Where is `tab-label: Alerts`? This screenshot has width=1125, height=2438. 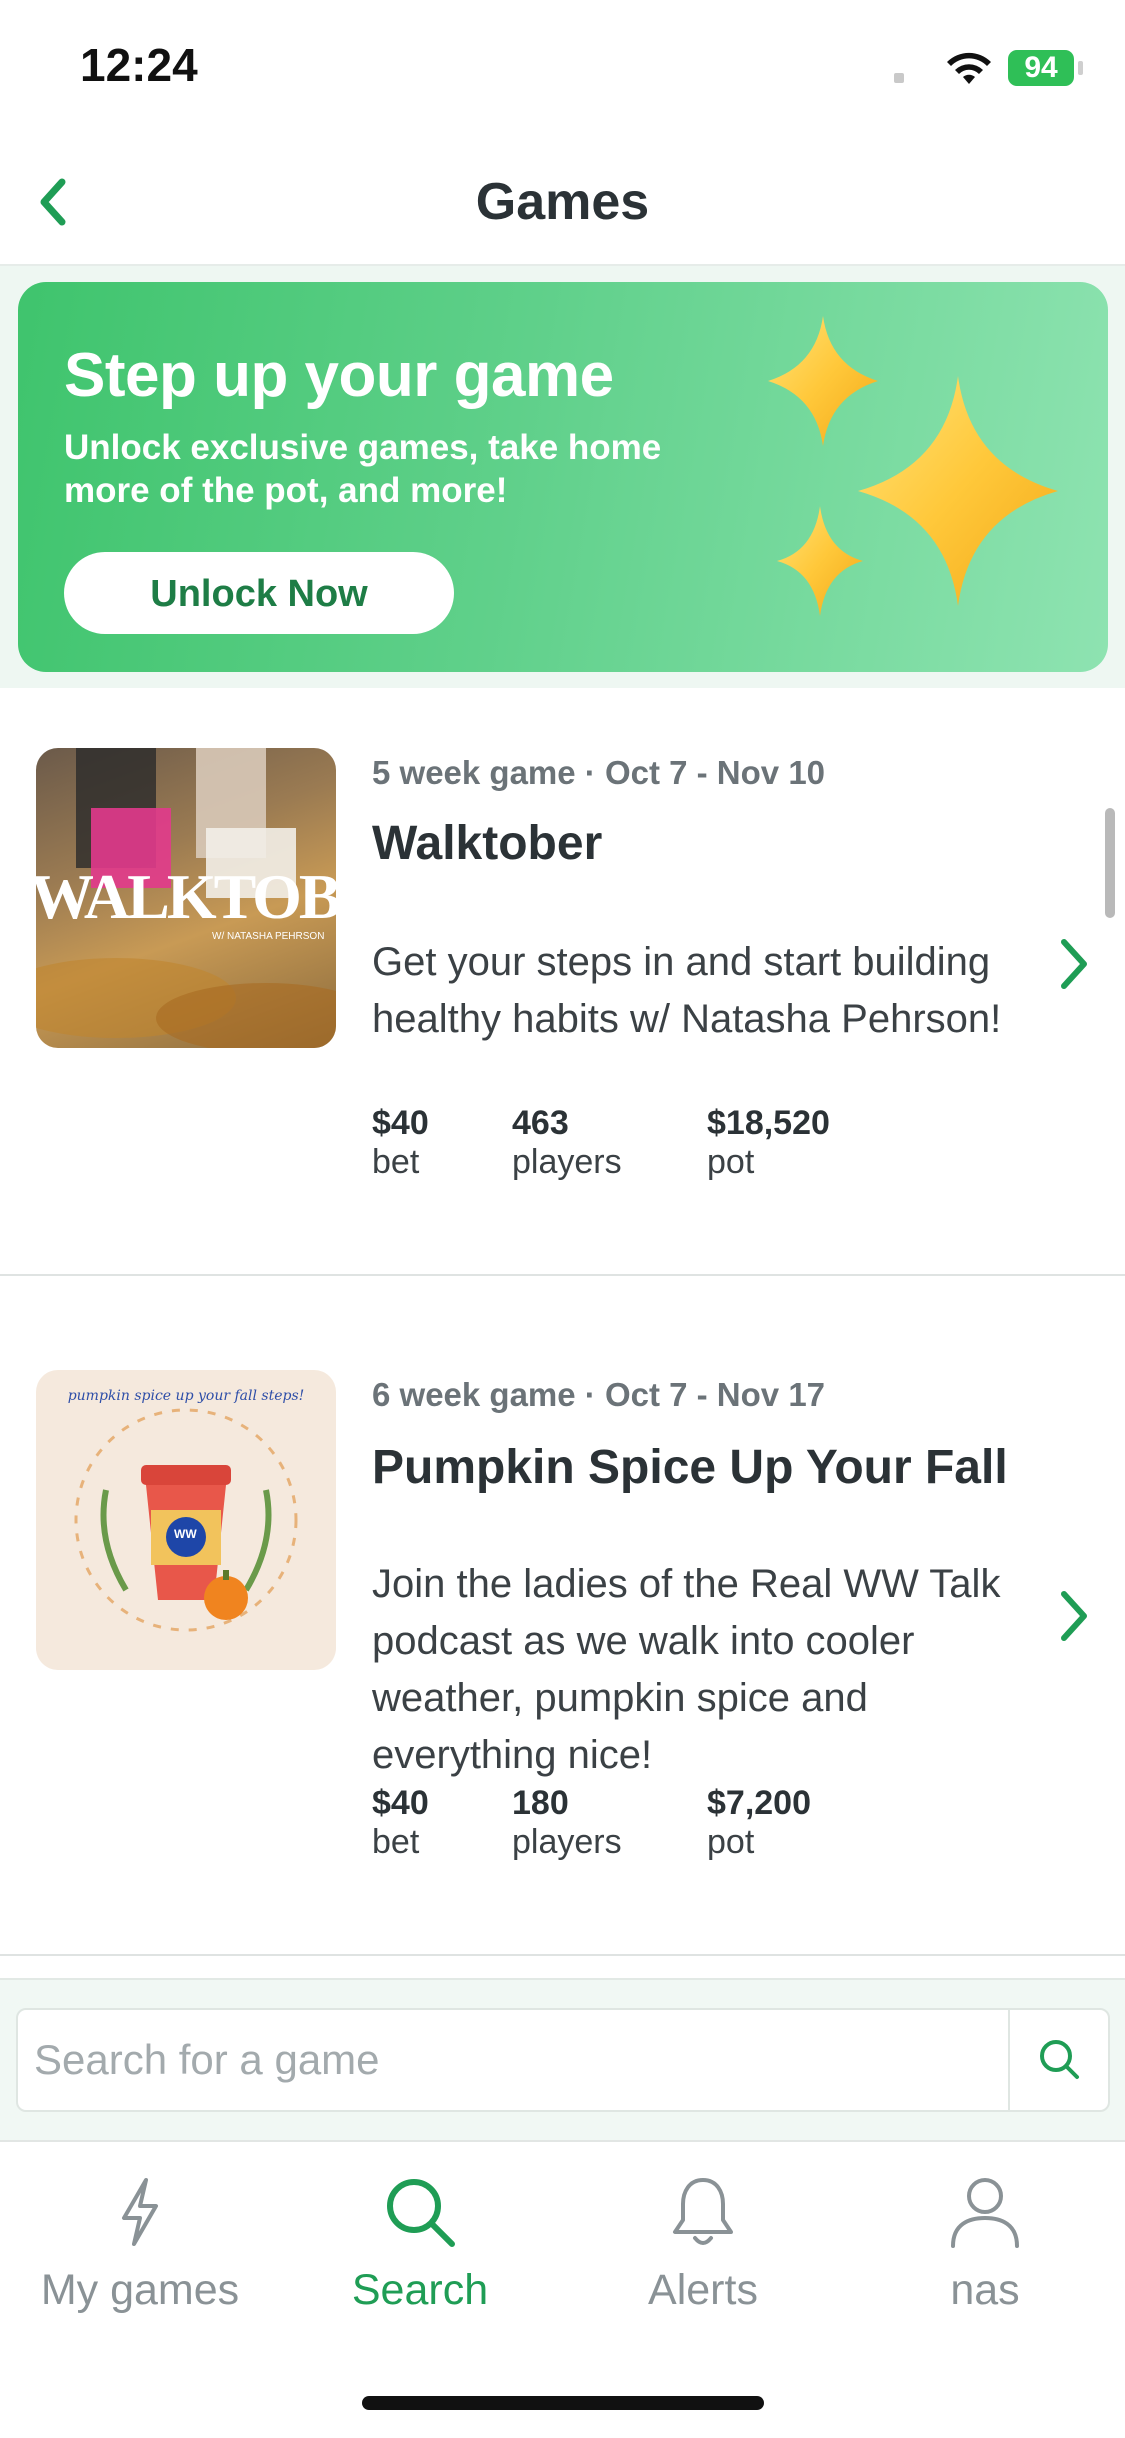 tab-label: Alerts is located at coordinates (703, 2290).